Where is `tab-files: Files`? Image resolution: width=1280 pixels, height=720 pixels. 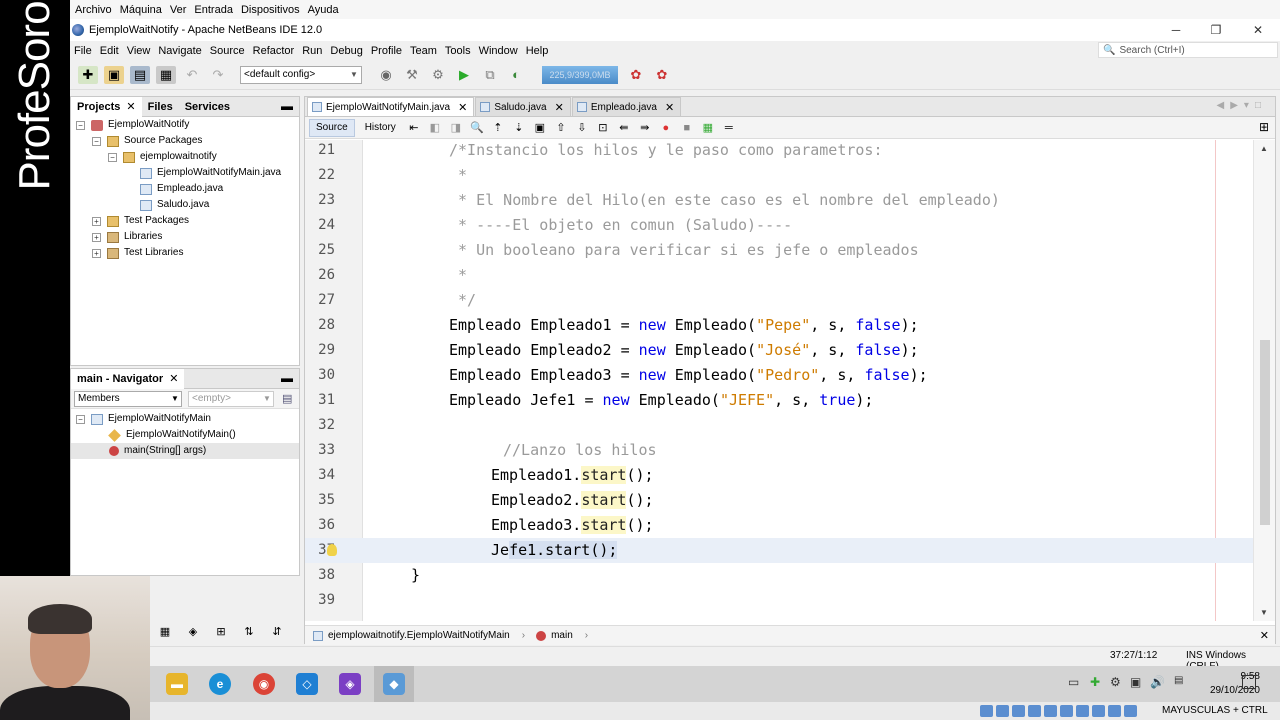 tab-files: Files is located at coordinates (160, 107).